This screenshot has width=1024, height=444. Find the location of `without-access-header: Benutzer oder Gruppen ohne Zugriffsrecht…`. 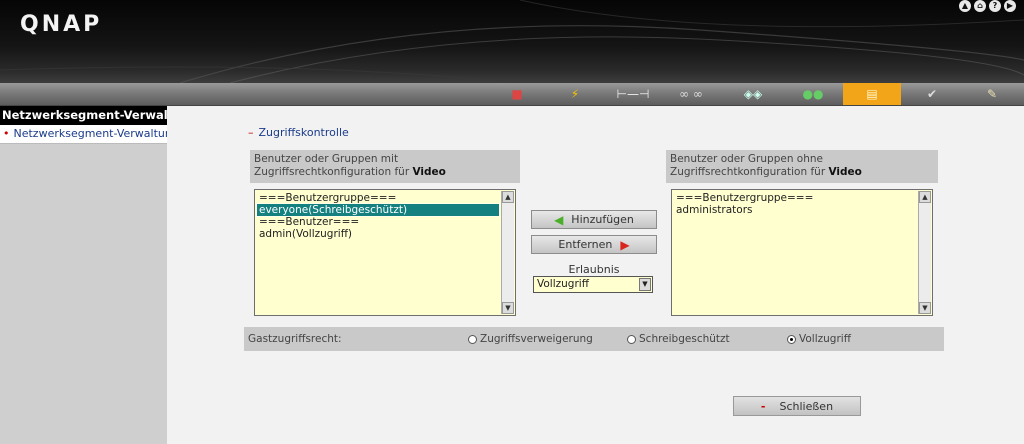

without-access-header: Benutzer oder Gruppen ohne Zugriffsrecht… is located at coordinates (802, 166).